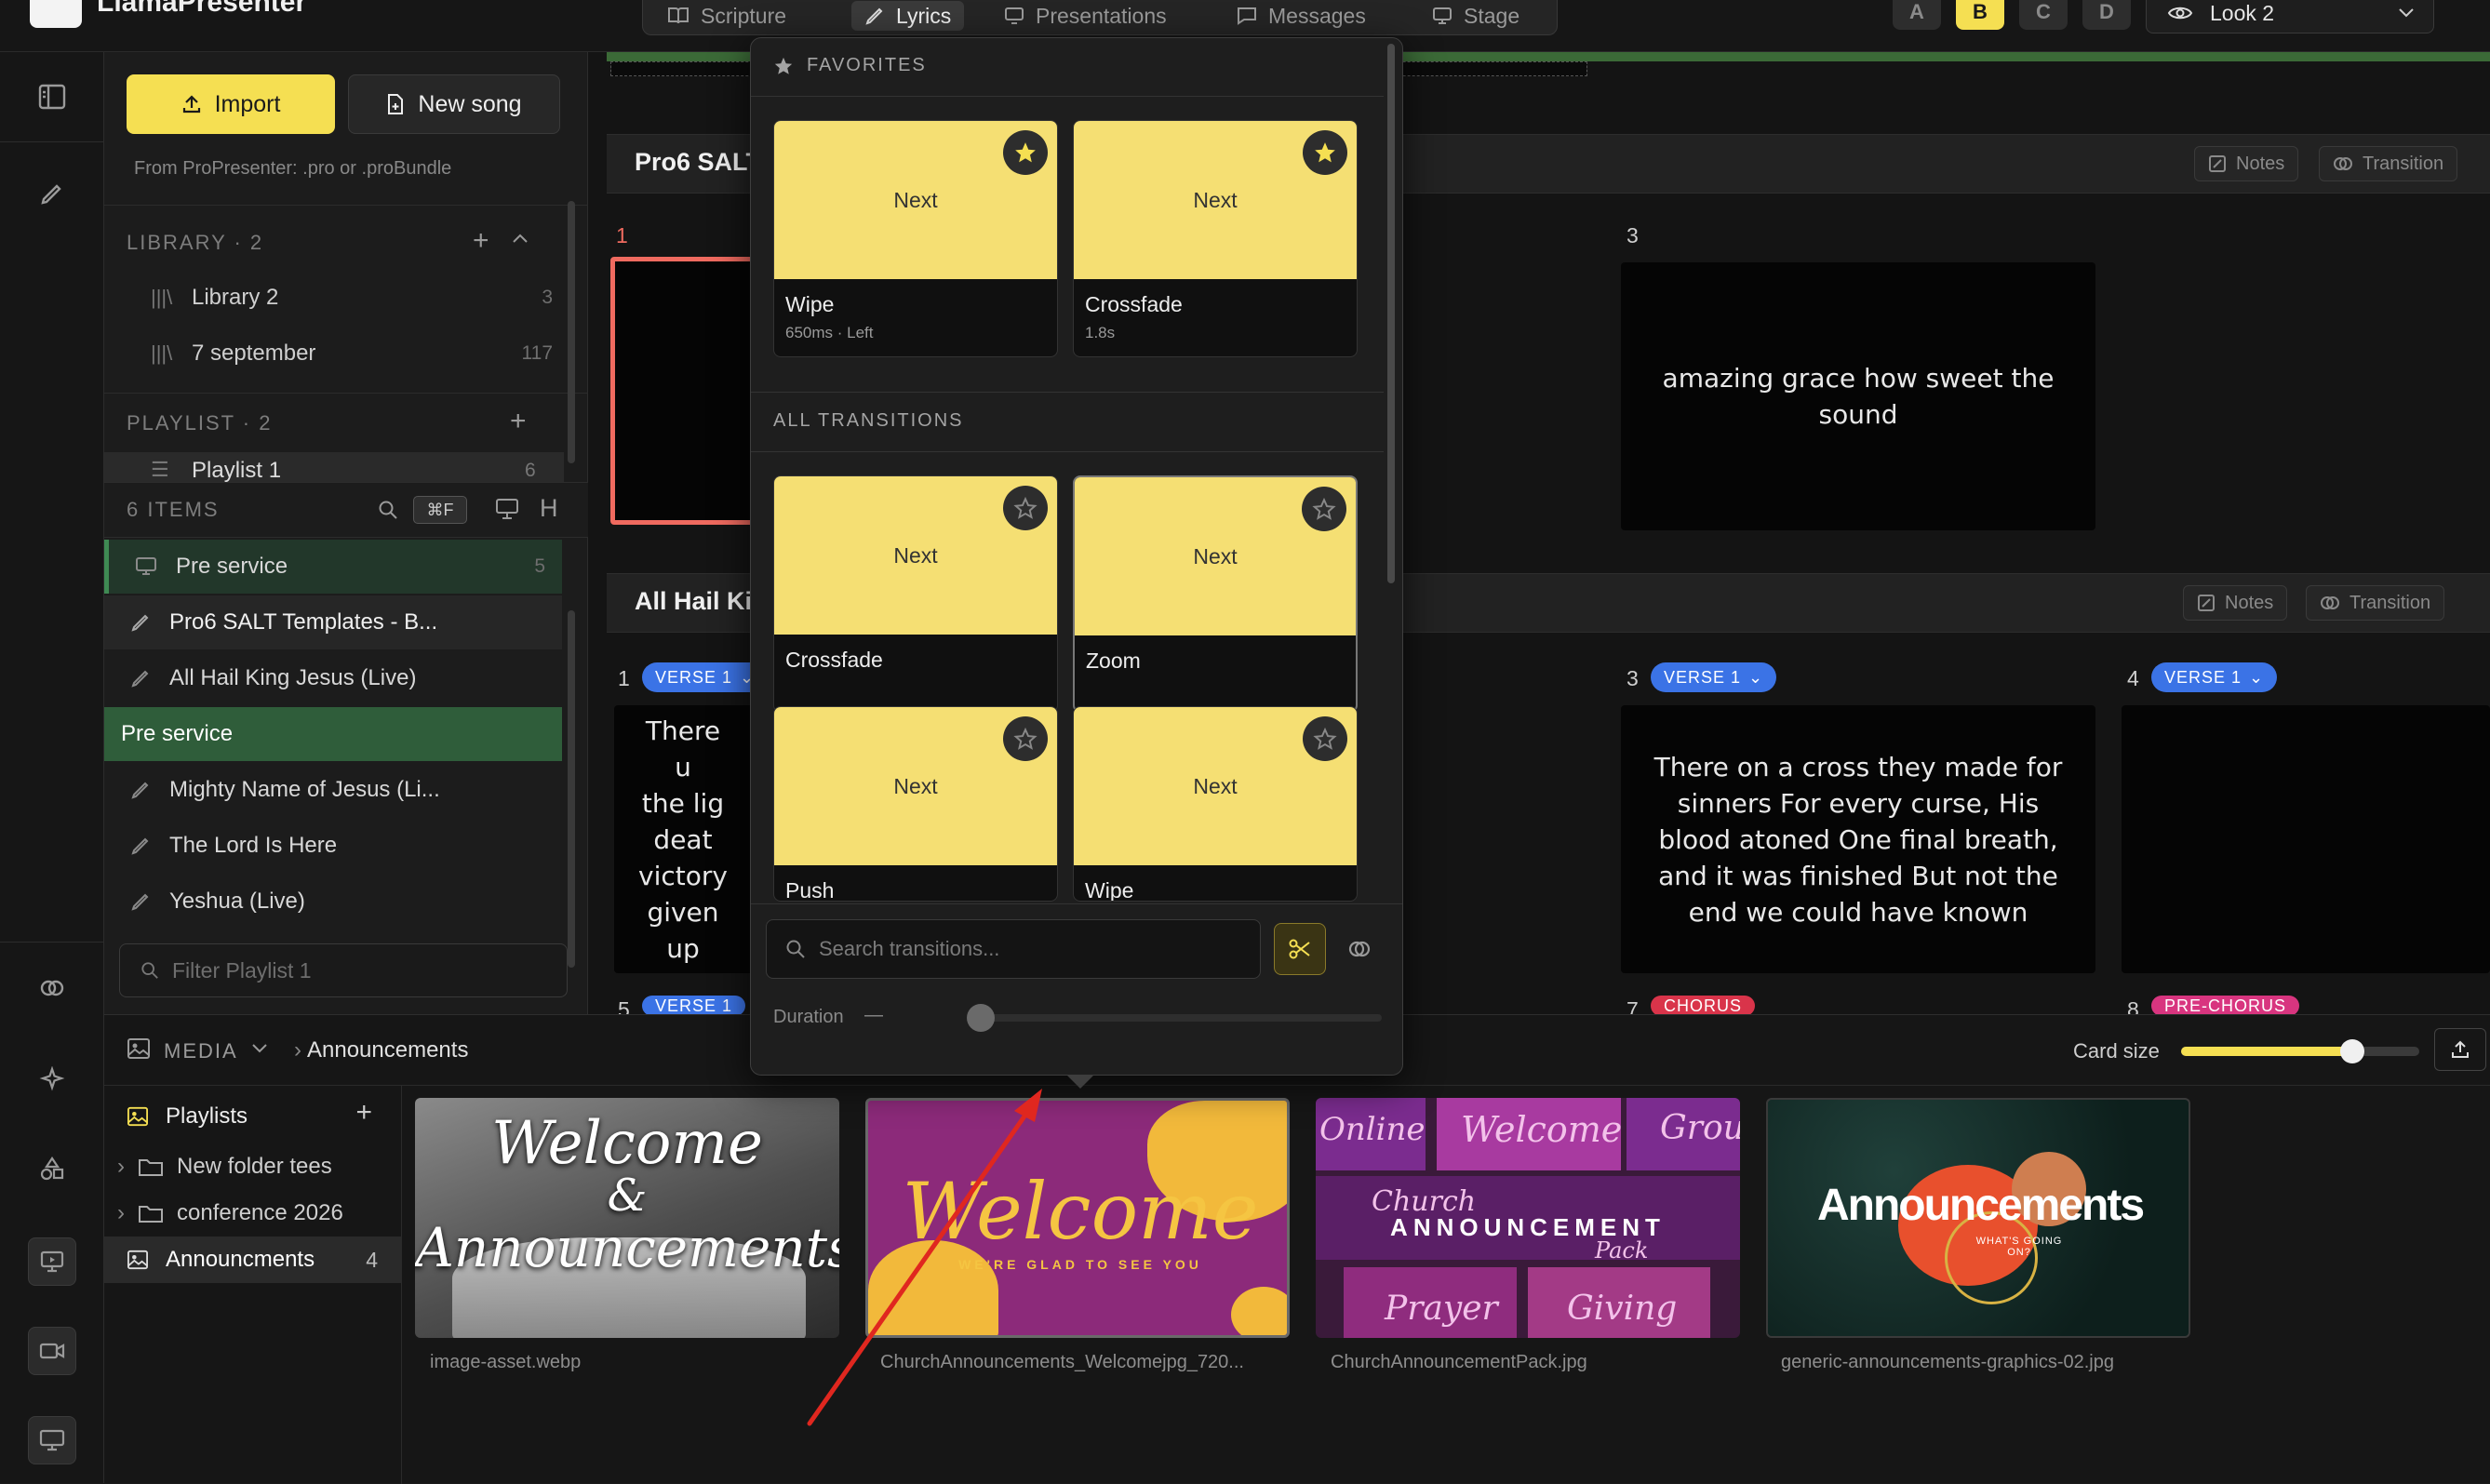  Describe the element at coordinates (253, 1213) in the screenshot. I see `media-folder: › conference 2026` at that location.